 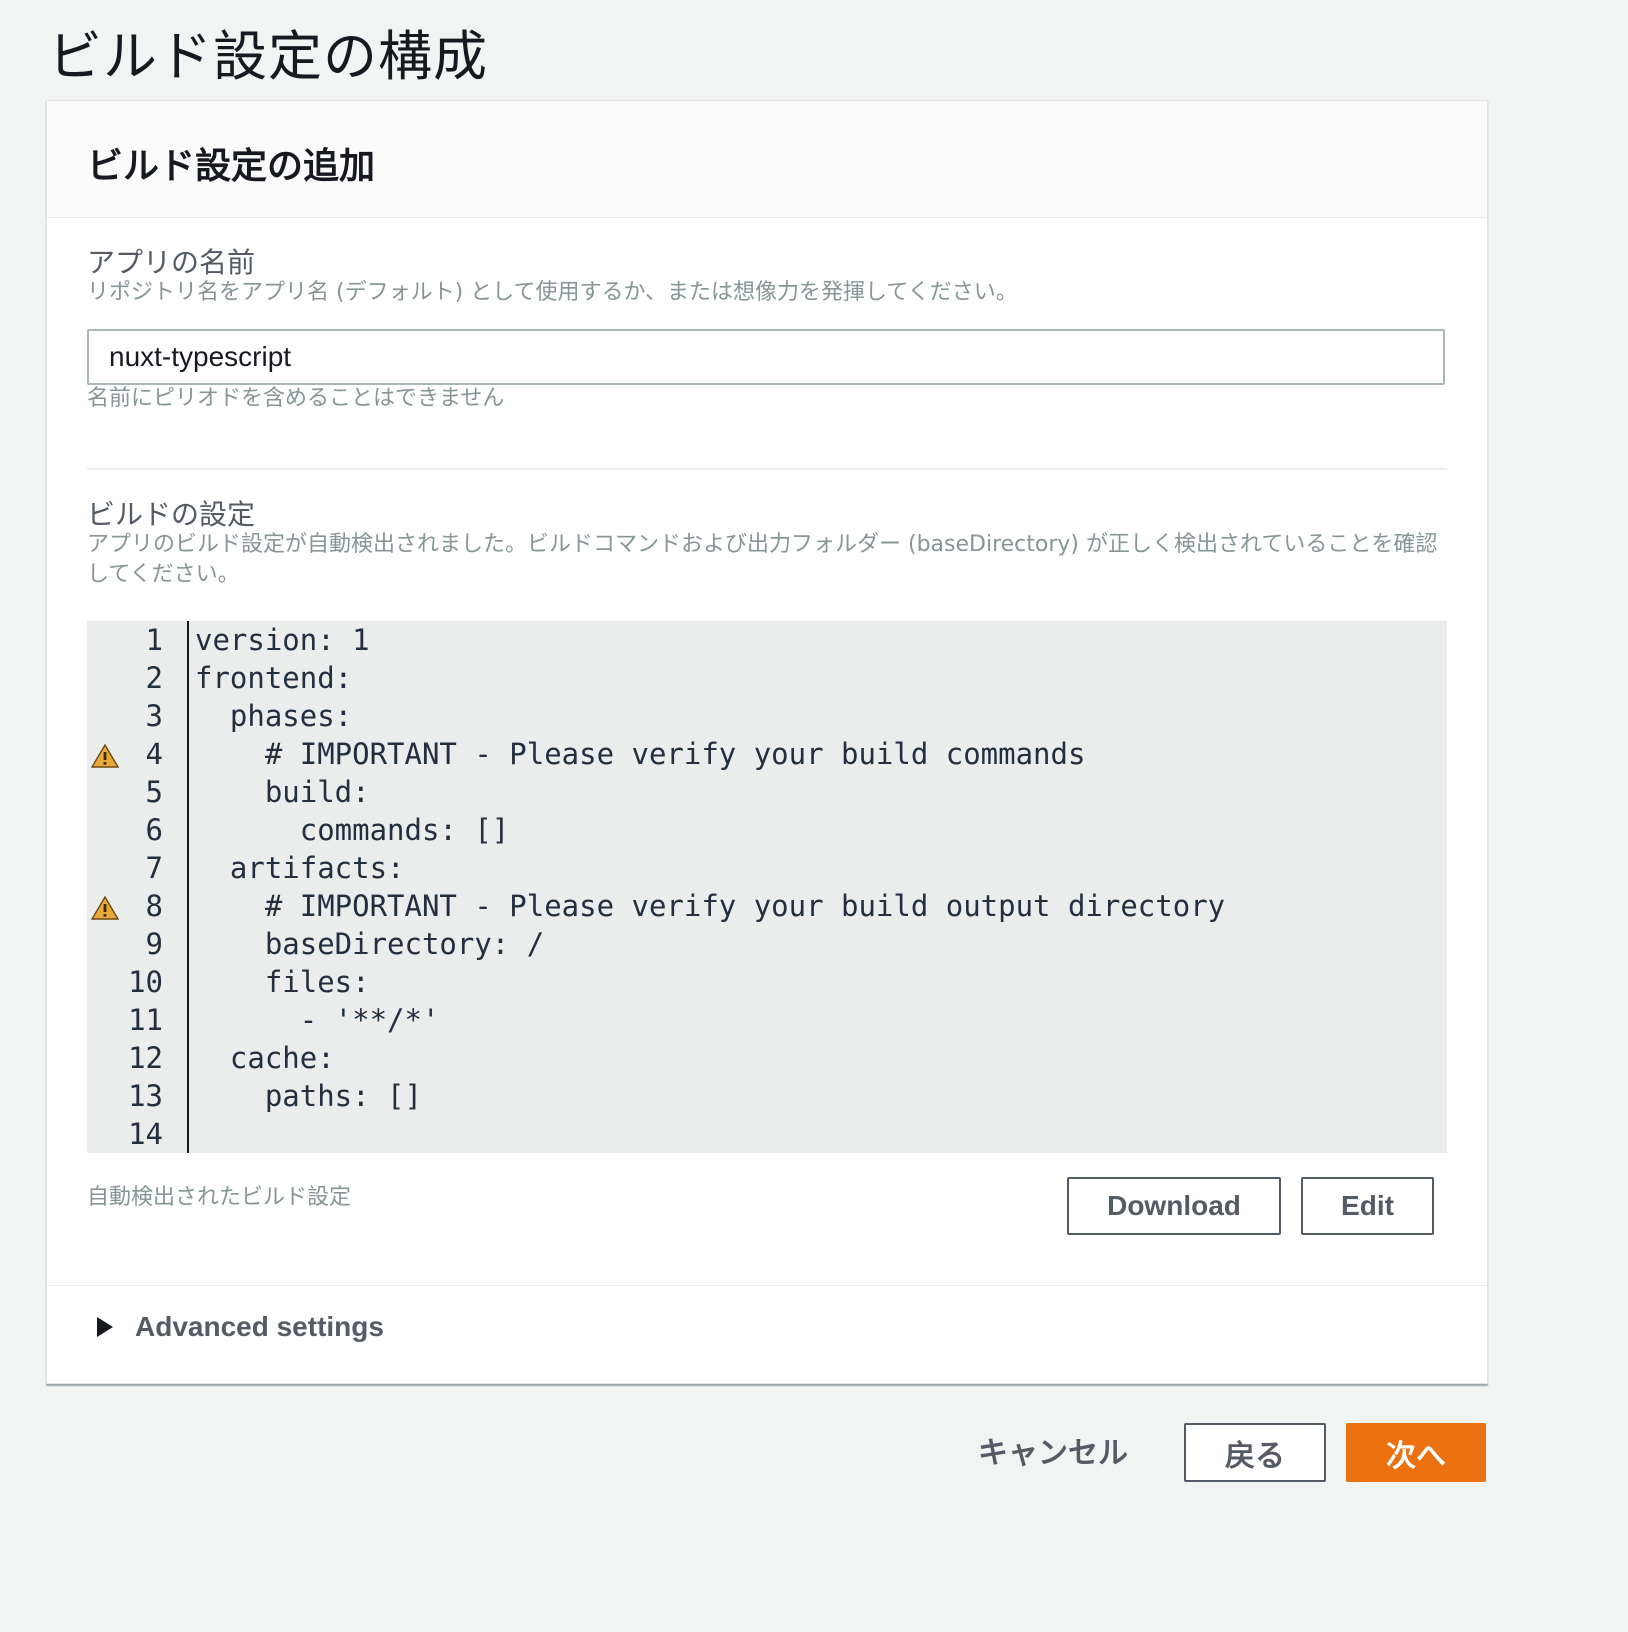 What do you see at coordinates (767, 944) in the screenshot?
I see `code-line: 9 baseDirectory: /` at bounding box center [767, 944].